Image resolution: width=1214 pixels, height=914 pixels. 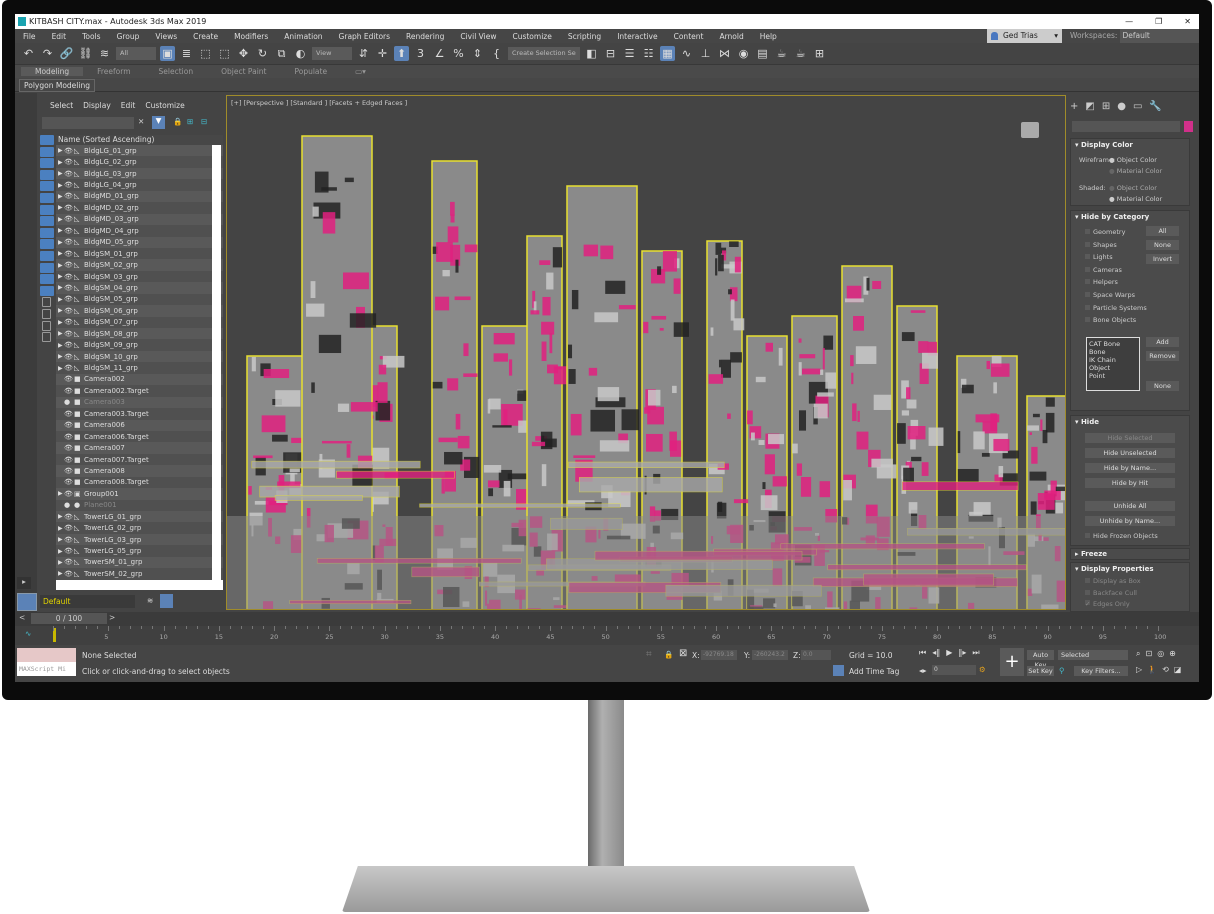 What do you see at coordinates (1089, 106) in the screenshot?
I see `modify-tab-icon: ◩` at bounding box center [1089, 106].